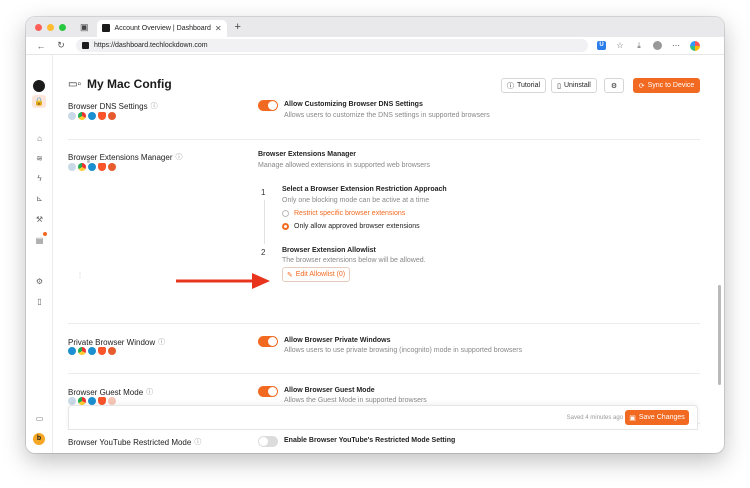 The height and width of the screenshot is (488, 750). Describe the element at coordinates (39, 219) in the screenshot. I see `wrench-icon: ⚒` at that location.